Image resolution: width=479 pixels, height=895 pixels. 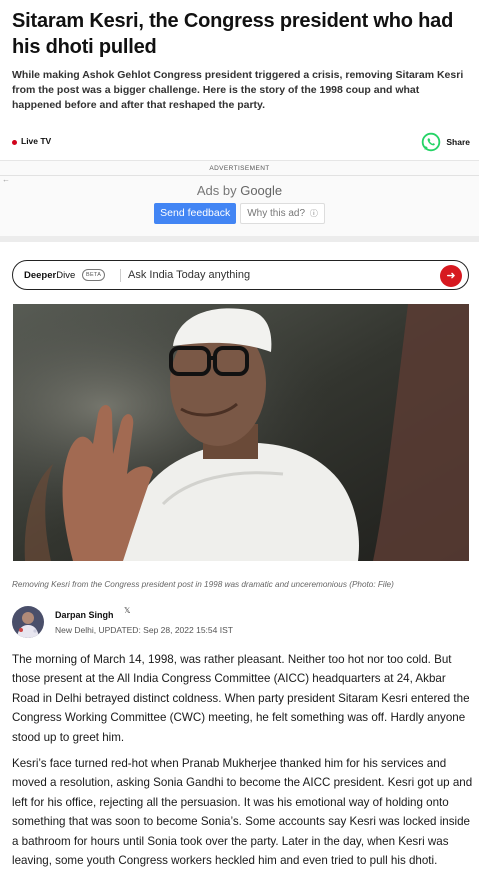 I want to click on beta-badge: BETA, so click(x=94, y=275).